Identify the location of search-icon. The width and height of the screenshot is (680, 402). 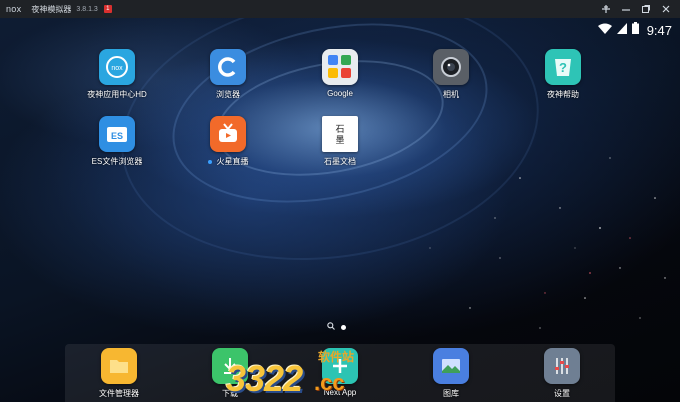
(331, 327).